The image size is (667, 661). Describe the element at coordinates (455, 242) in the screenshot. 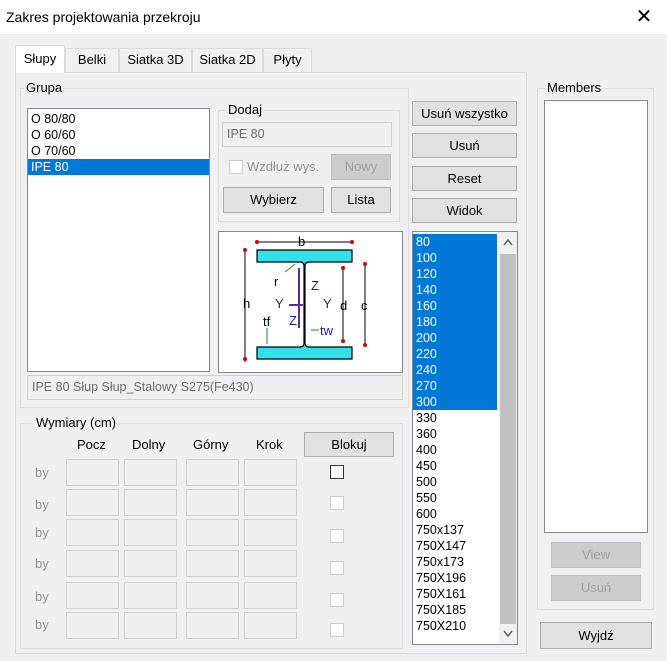

I see `list-item: 80` at that location.